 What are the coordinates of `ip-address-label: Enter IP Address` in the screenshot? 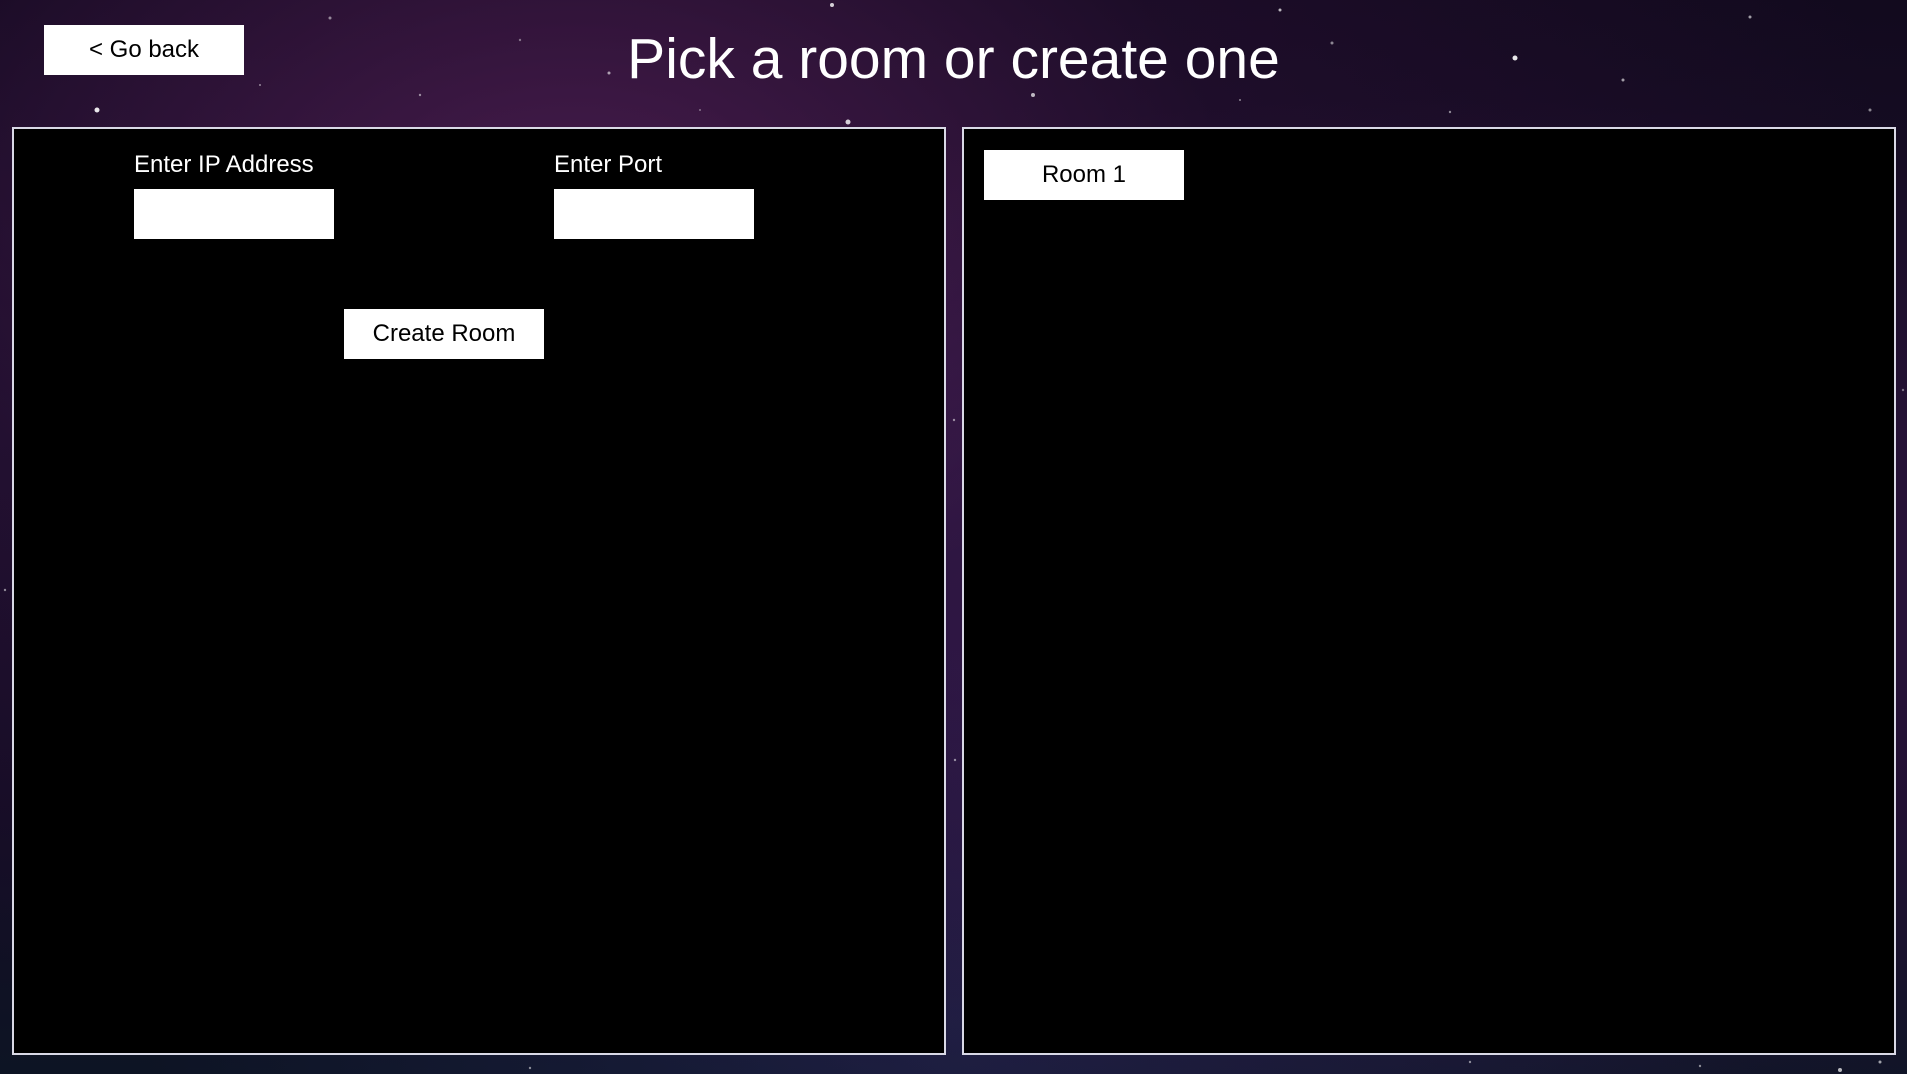 It's located at (224, 164).